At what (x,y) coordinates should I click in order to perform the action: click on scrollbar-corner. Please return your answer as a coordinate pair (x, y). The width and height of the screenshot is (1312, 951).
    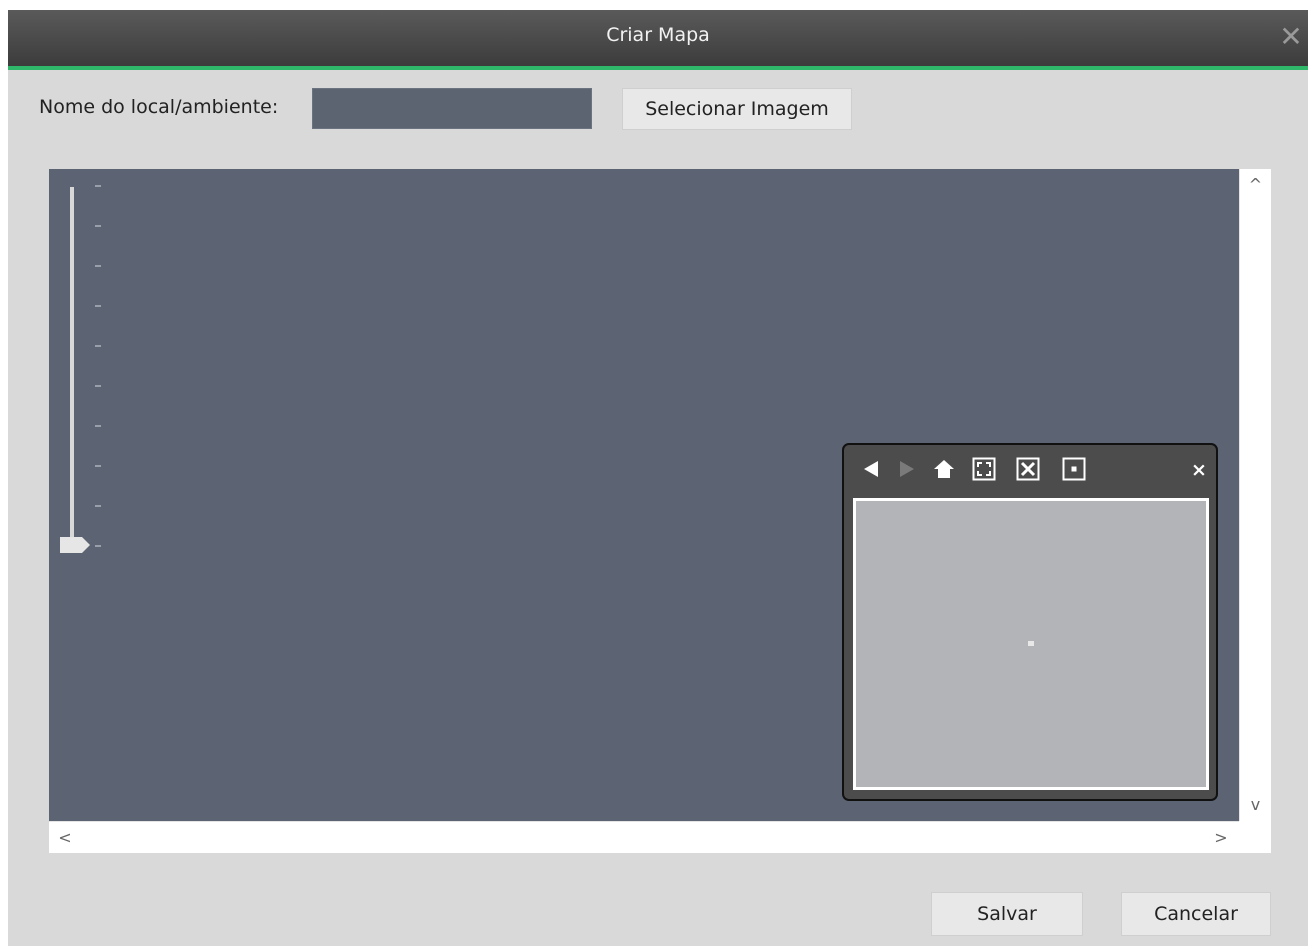
    Looking at the image, I should click on (1255, 837).